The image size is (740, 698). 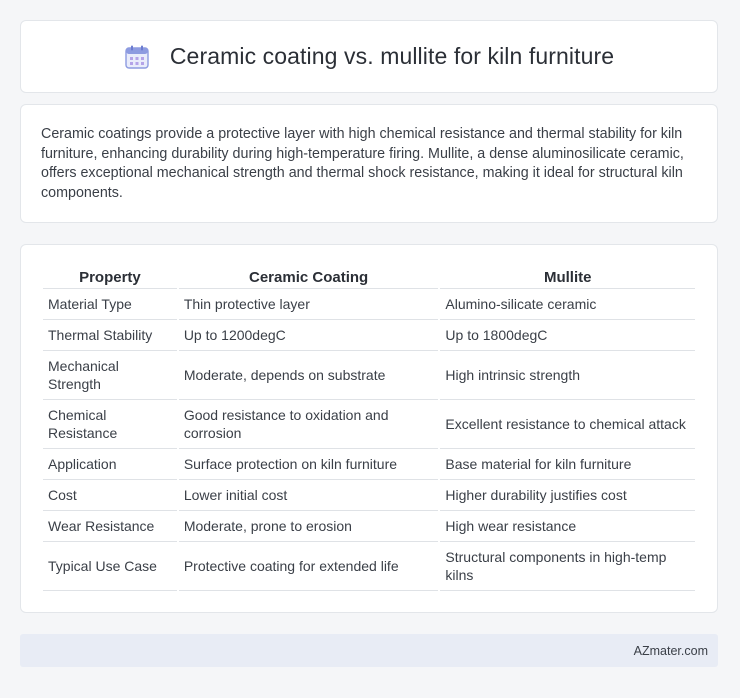 What do you see at coordinates (369, 650) in the screenshot?
I see `footer: AZmater.com` at bounding box center [369, 650].